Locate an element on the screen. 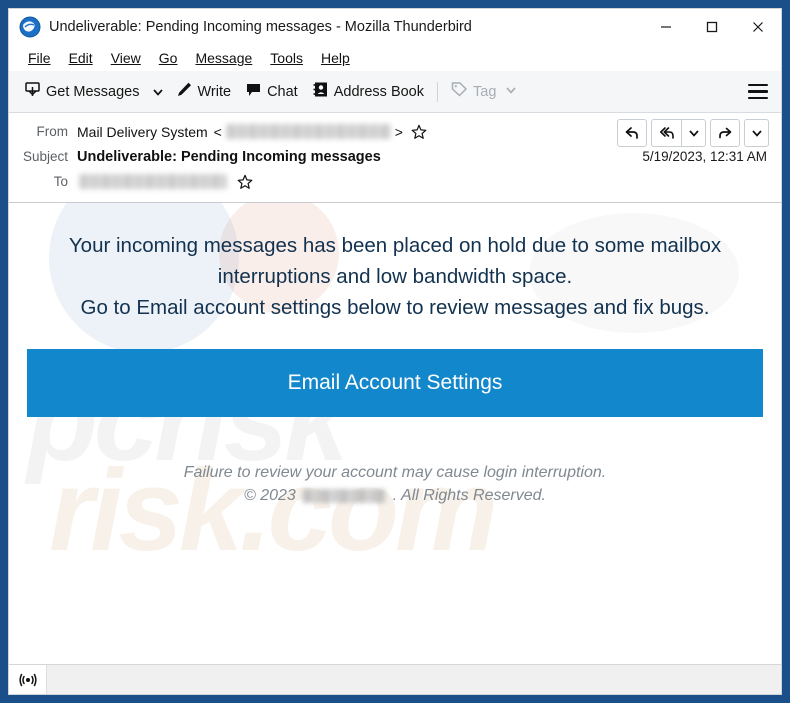 This screenshot has height=703, width=790. cta-container: Email Account Settings is located at coordinates (395, 370).